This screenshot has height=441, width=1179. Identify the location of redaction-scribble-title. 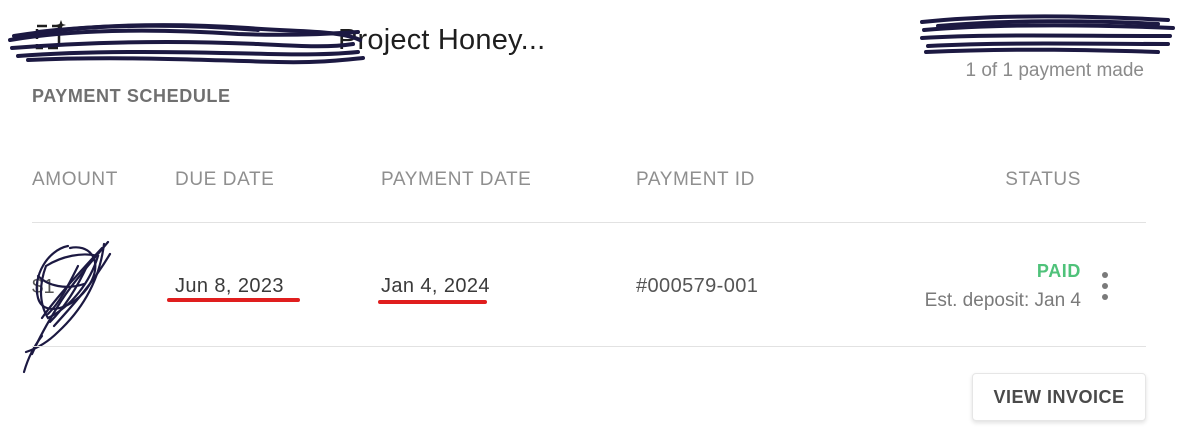
(188, 41).